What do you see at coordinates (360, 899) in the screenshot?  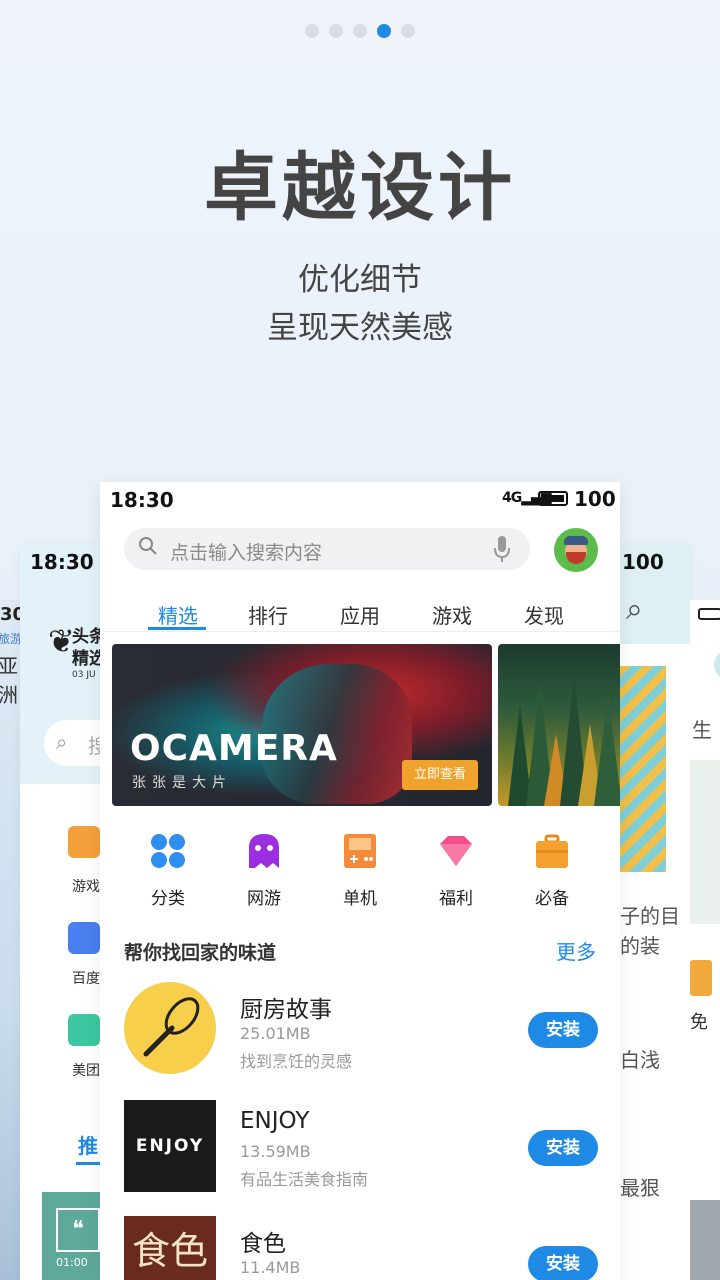 I see `category-label: 单机` at bounding box center [360, 899].